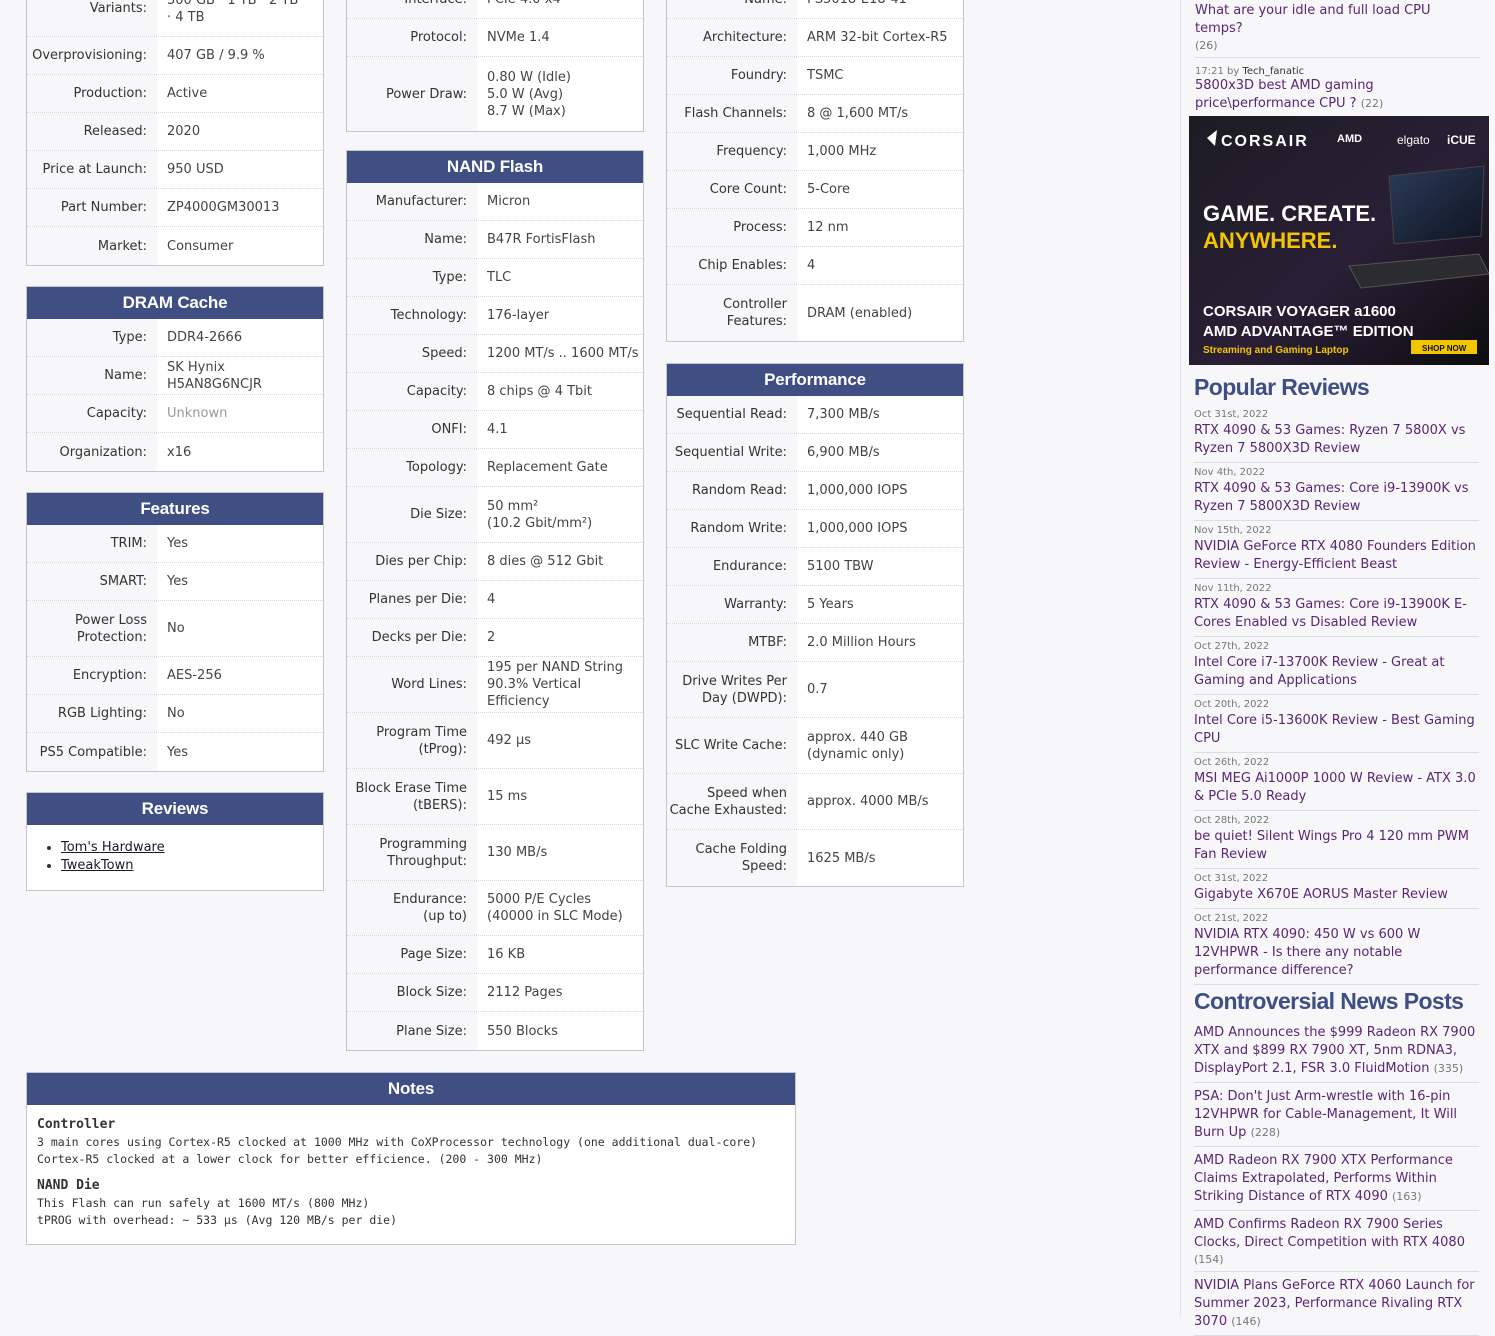 This screenshot has width=1495, height=1336. Describe the element at coordinates (560, 37) in the screenshot. I see `spec-value: NVMe 1.4` at that location.